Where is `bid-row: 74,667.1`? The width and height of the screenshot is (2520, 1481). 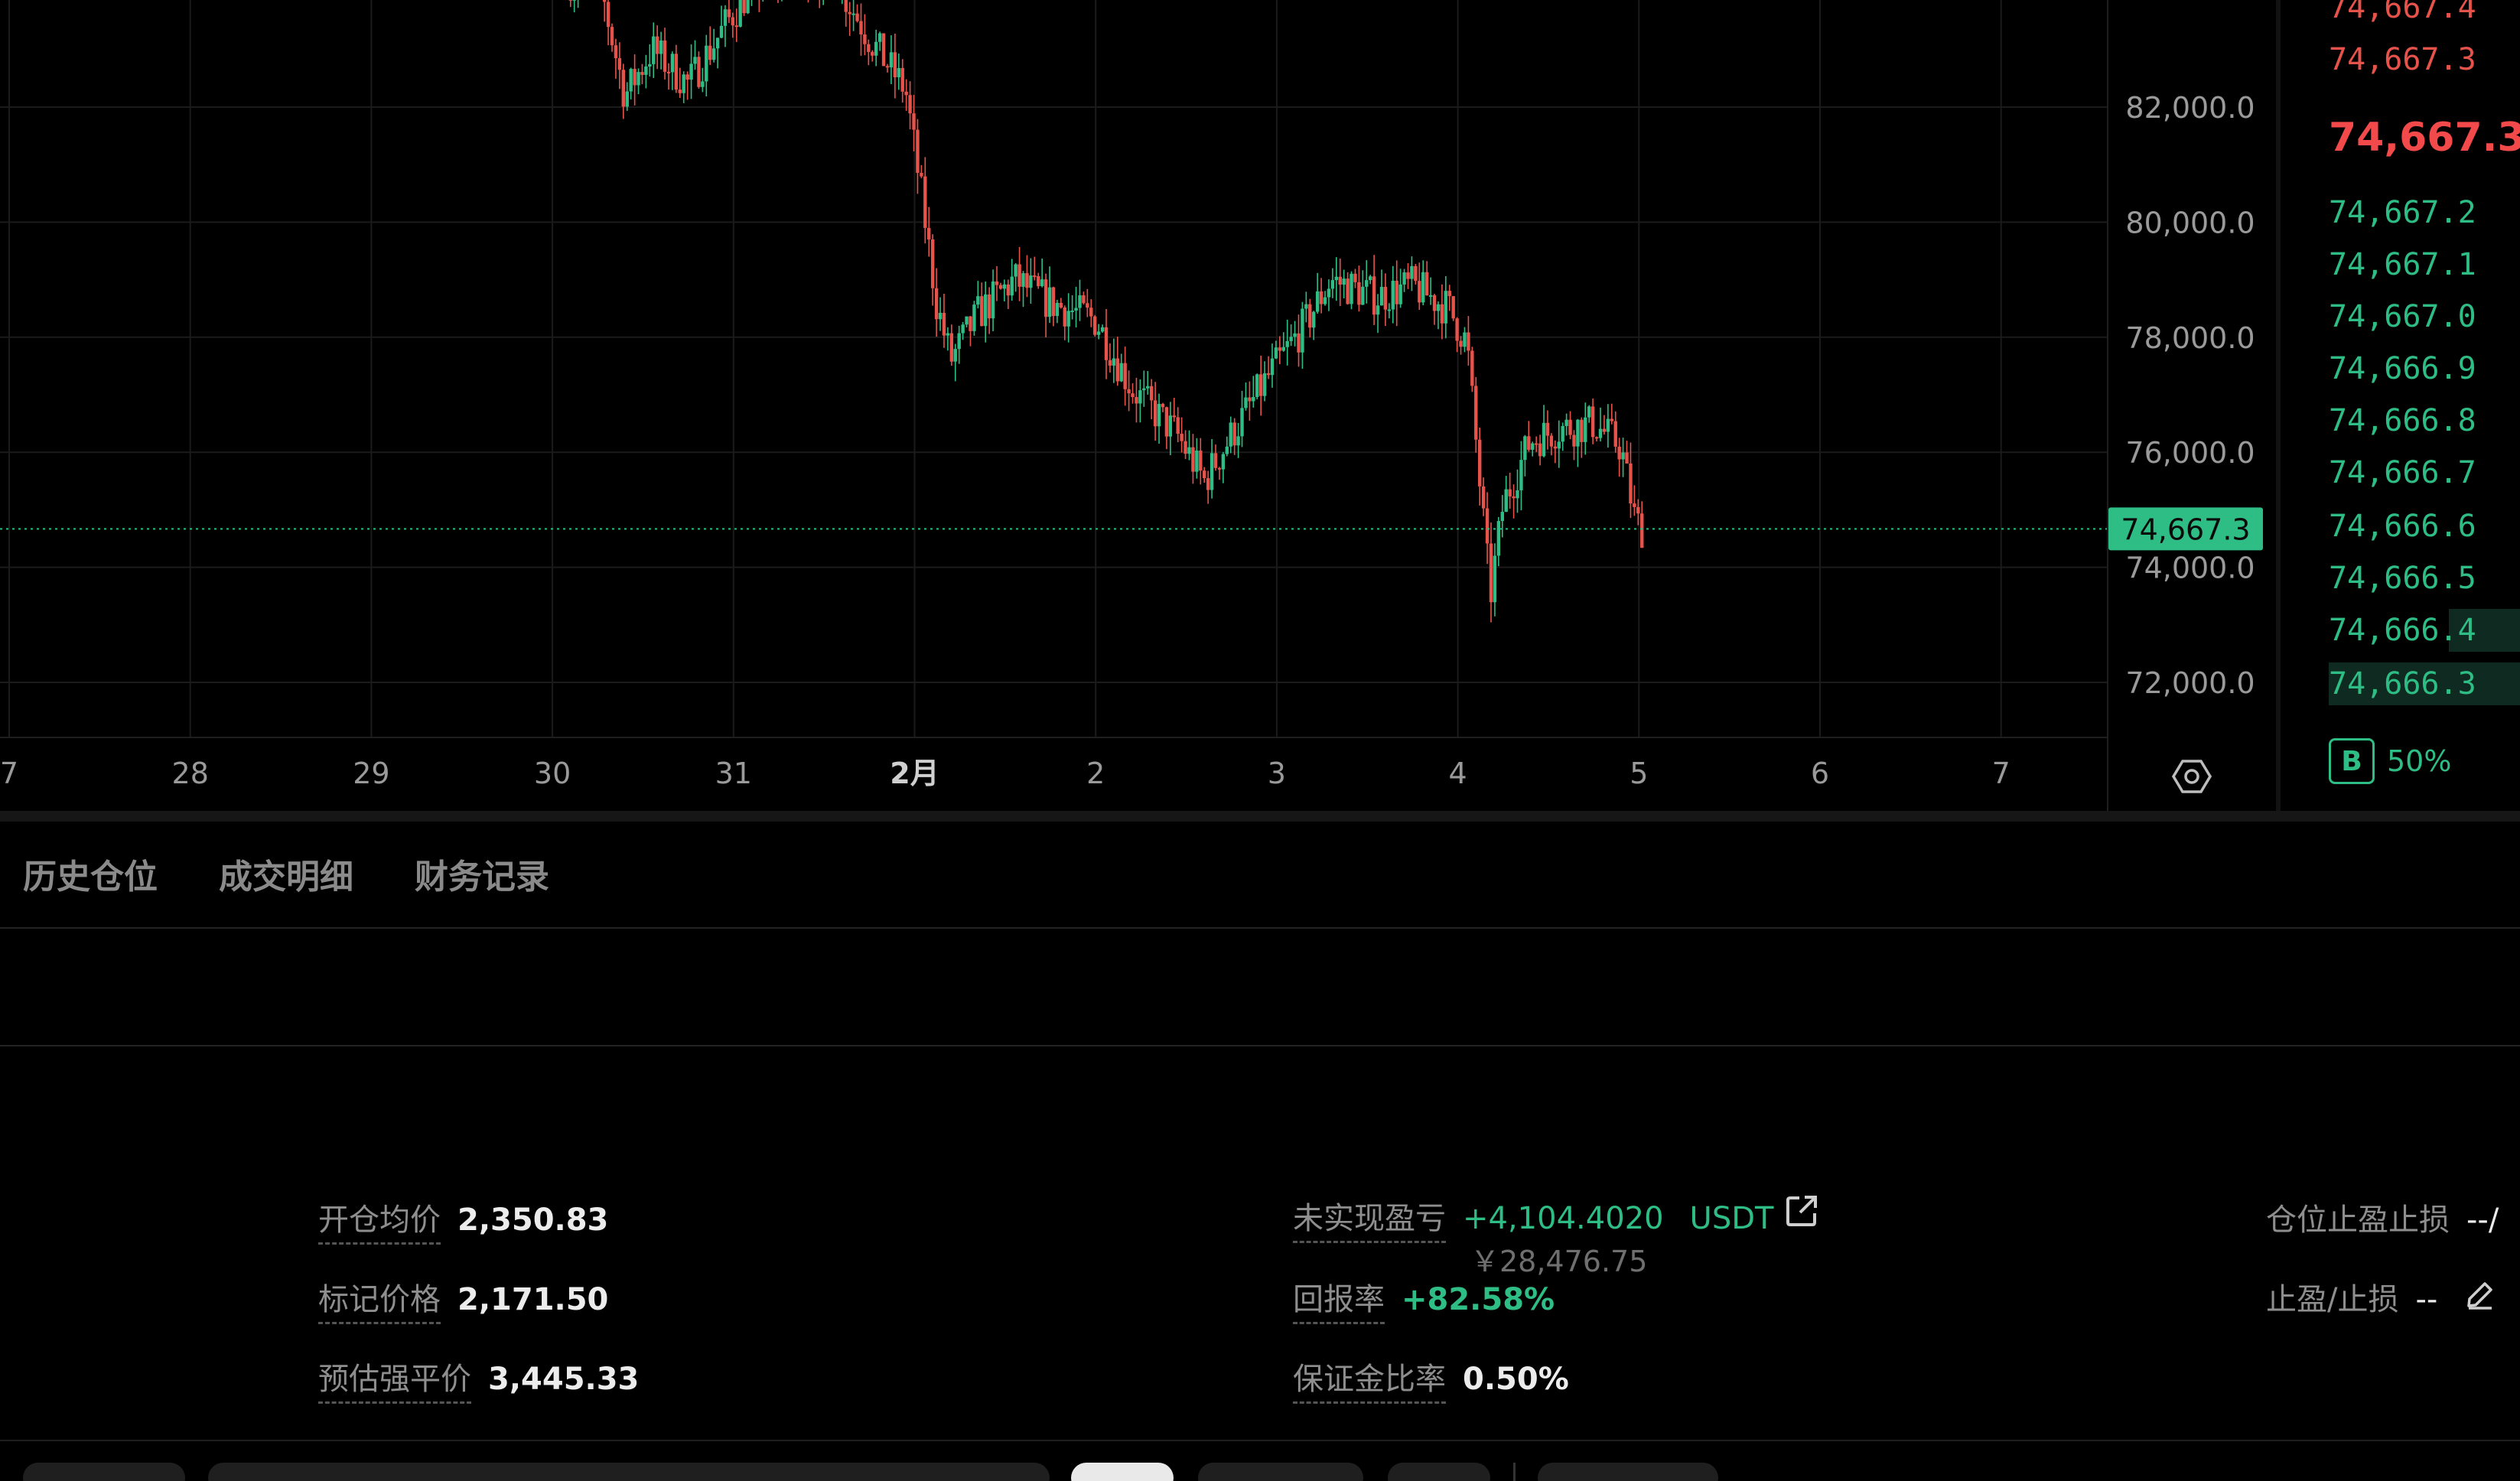
bid-row: 74,667.1 is located at coordinates (2400, 264).